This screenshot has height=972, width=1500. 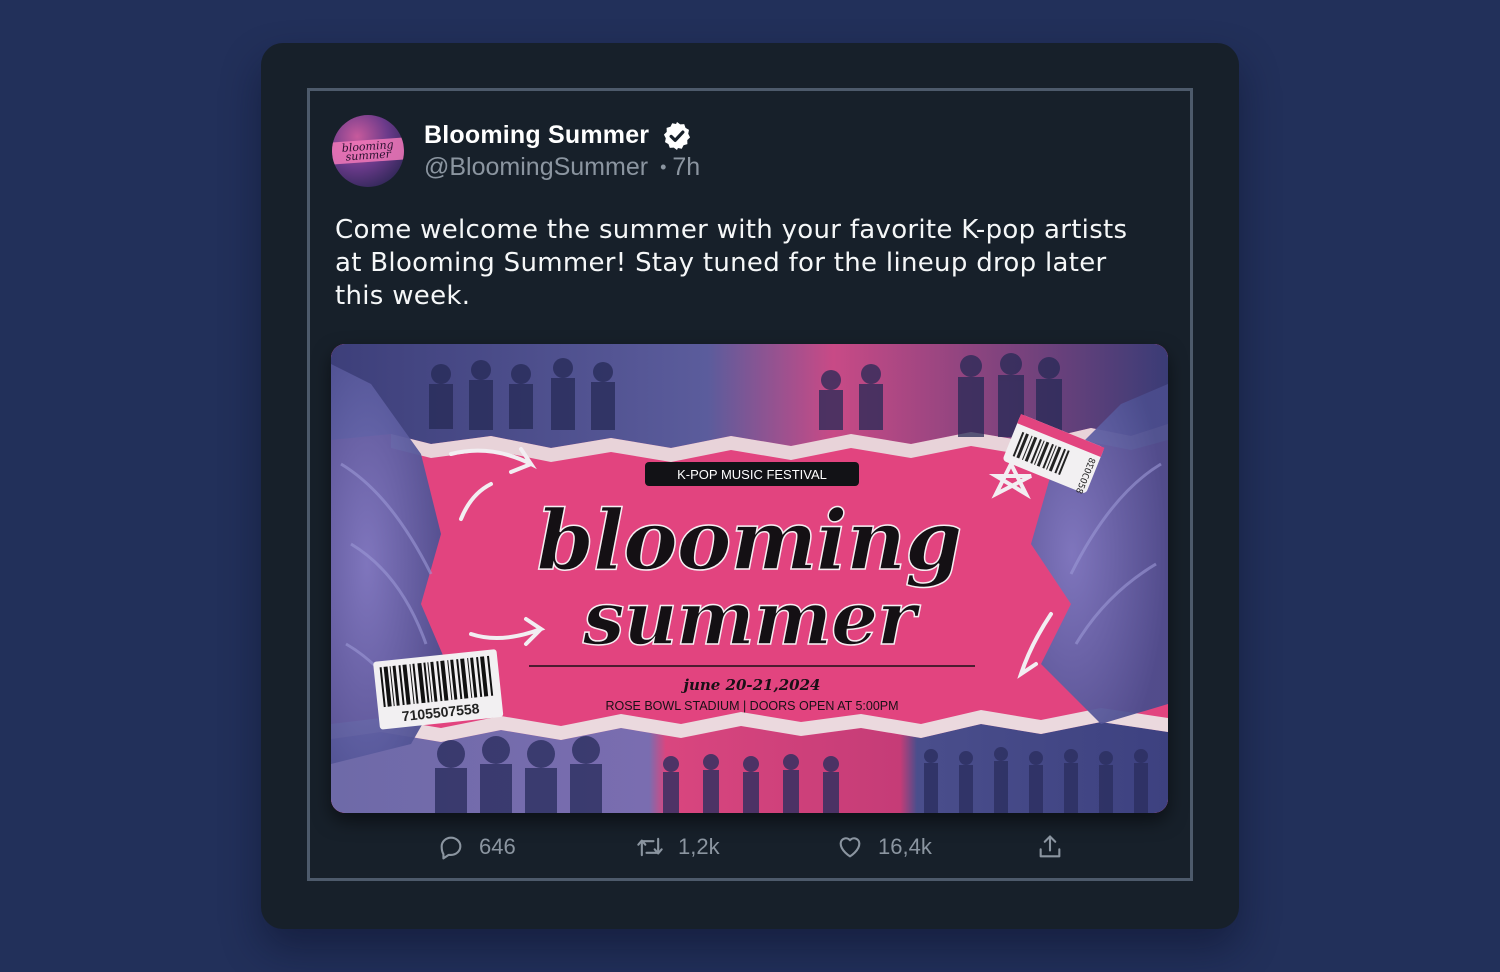 I want to click on retweet-button: 1,2k, so click(x=678, y=847).